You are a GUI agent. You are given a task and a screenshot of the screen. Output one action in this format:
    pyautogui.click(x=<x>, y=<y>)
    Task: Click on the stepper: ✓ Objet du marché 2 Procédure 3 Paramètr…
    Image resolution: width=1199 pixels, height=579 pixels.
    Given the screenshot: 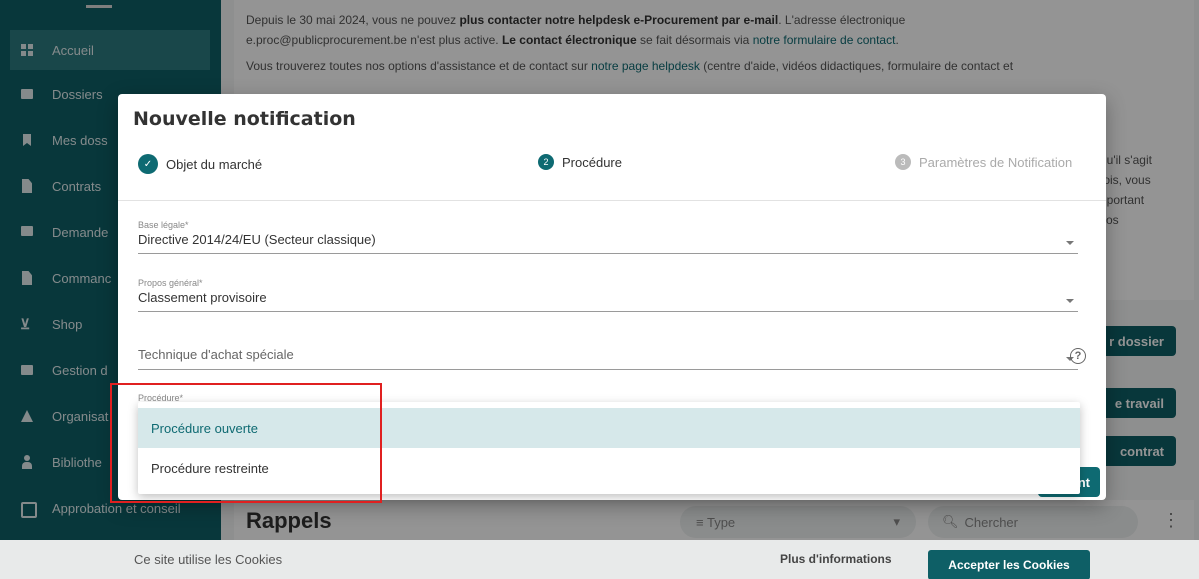 What is the action you would take?
    pyautogui.click(x=612, y=170)
    